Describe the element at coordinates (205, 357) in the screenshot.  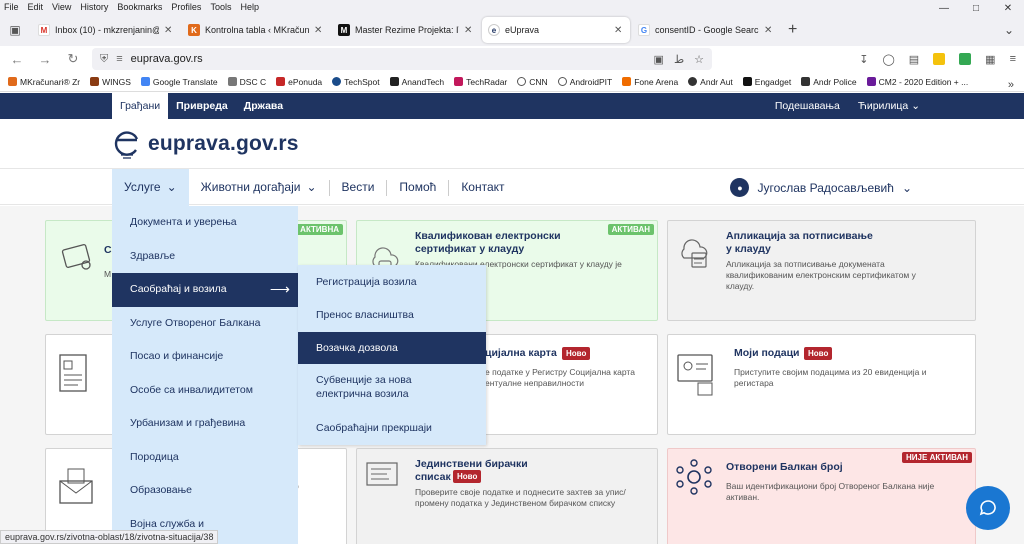
I see `dropdown-item-work-finance: Посао и финансије` at that location.